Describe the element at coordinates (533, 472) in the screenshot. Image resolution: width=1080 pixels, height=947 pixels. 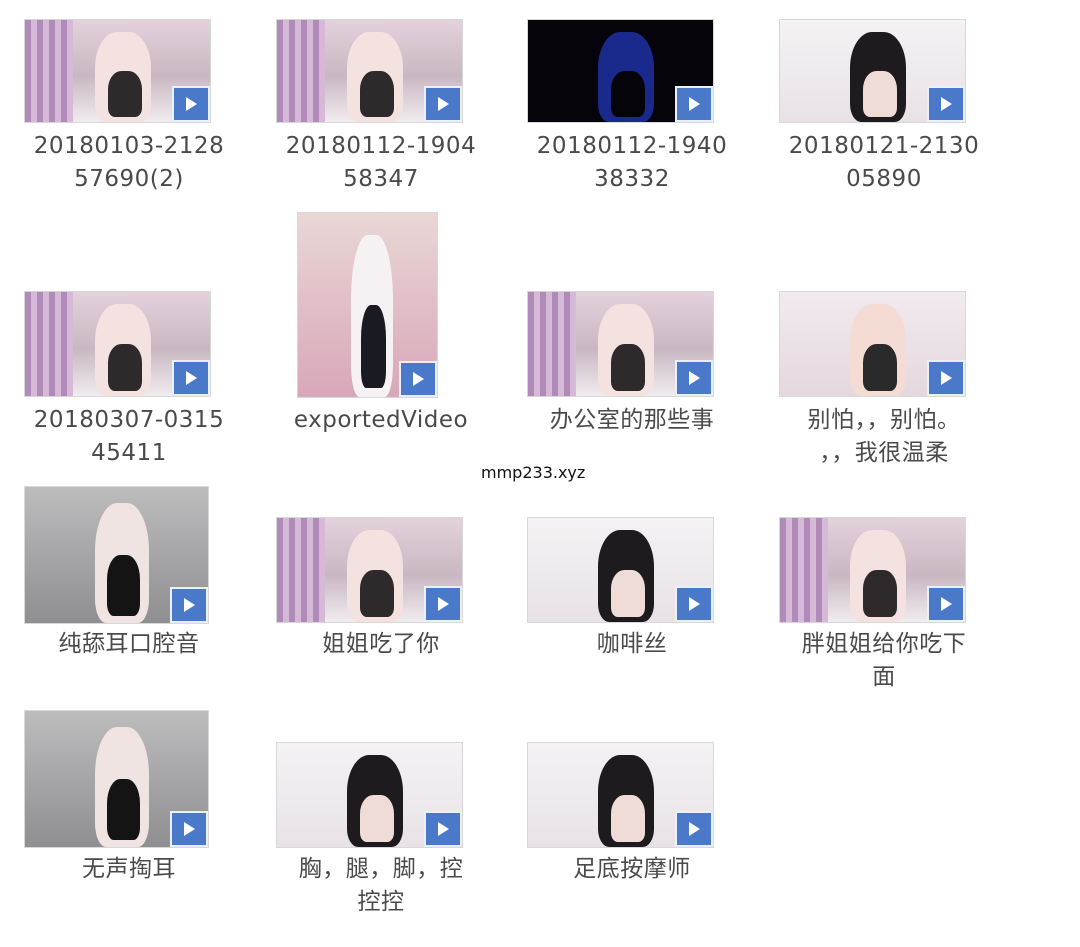
I see `watermark-text: mmp233.xyz` at that location.